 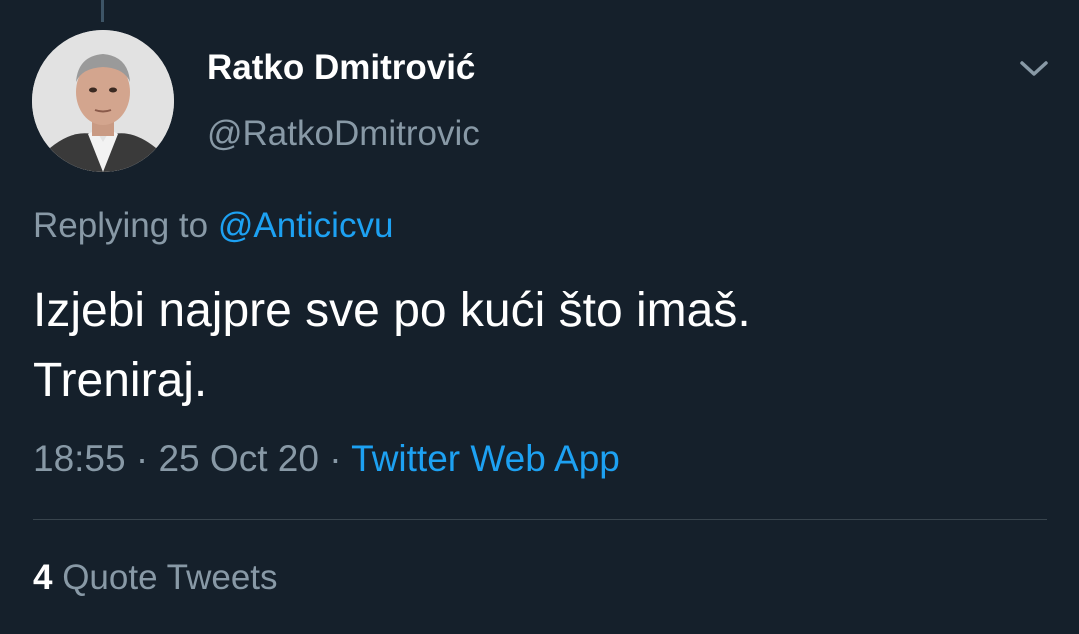 What do you see at coordinates (392, 310) in the screenshot?
I see `tweet-text-line: Izjebi najpre sve po kući što imaš.` at bounding box center [392, 310].